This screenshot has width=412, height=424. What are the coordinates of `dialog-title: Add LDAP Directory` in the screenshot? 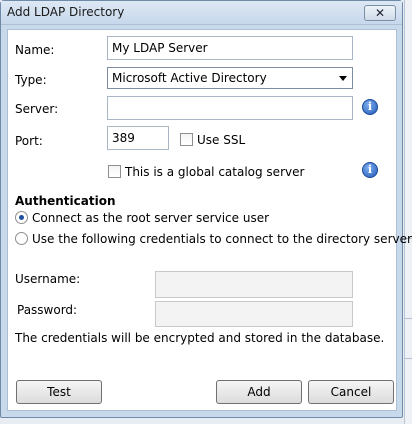 It's located at (66, 12).